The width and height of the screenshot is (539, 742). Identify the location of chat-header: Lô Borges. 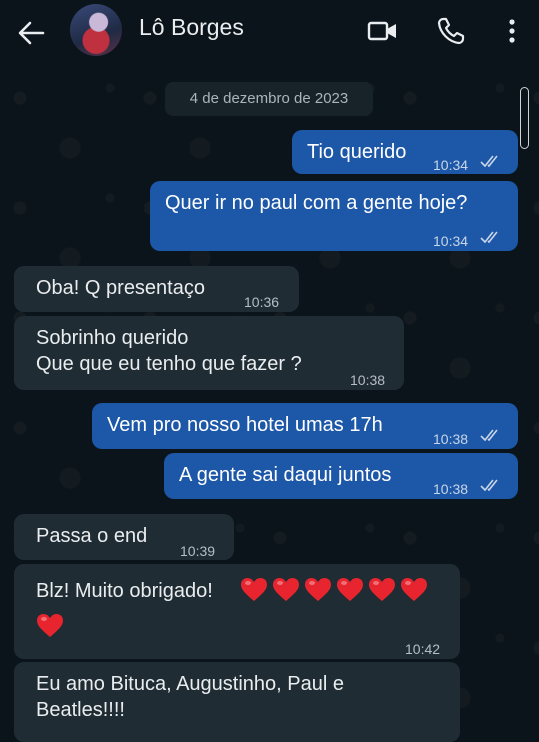
(269, 34).